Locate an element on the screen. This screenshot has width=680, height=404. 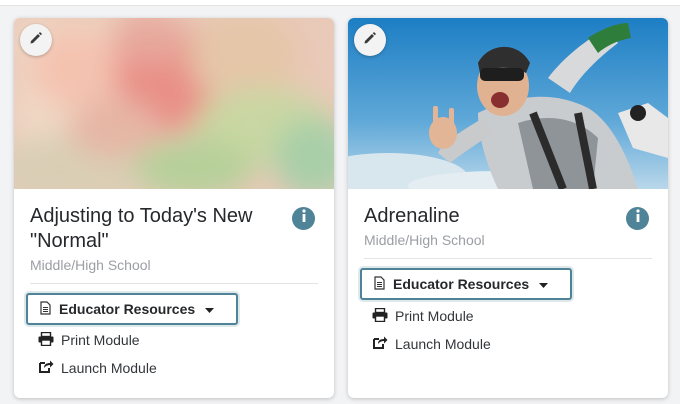
top-bar is located at coordinates (340, 3).